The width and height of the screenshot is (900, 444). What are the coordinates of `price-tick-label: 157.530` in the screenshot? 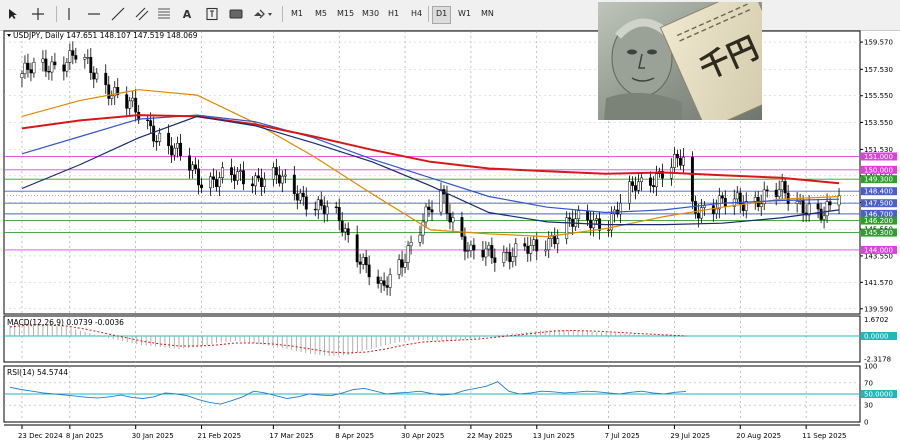 It's located at (878, 70).